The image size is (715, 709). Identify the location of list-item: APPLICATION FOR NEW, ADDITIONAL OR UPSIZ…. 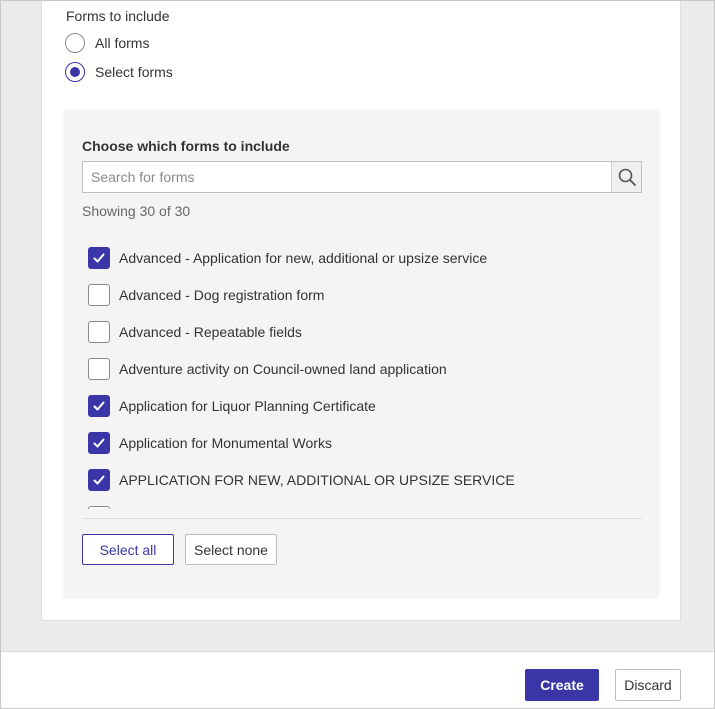
(301, 480).